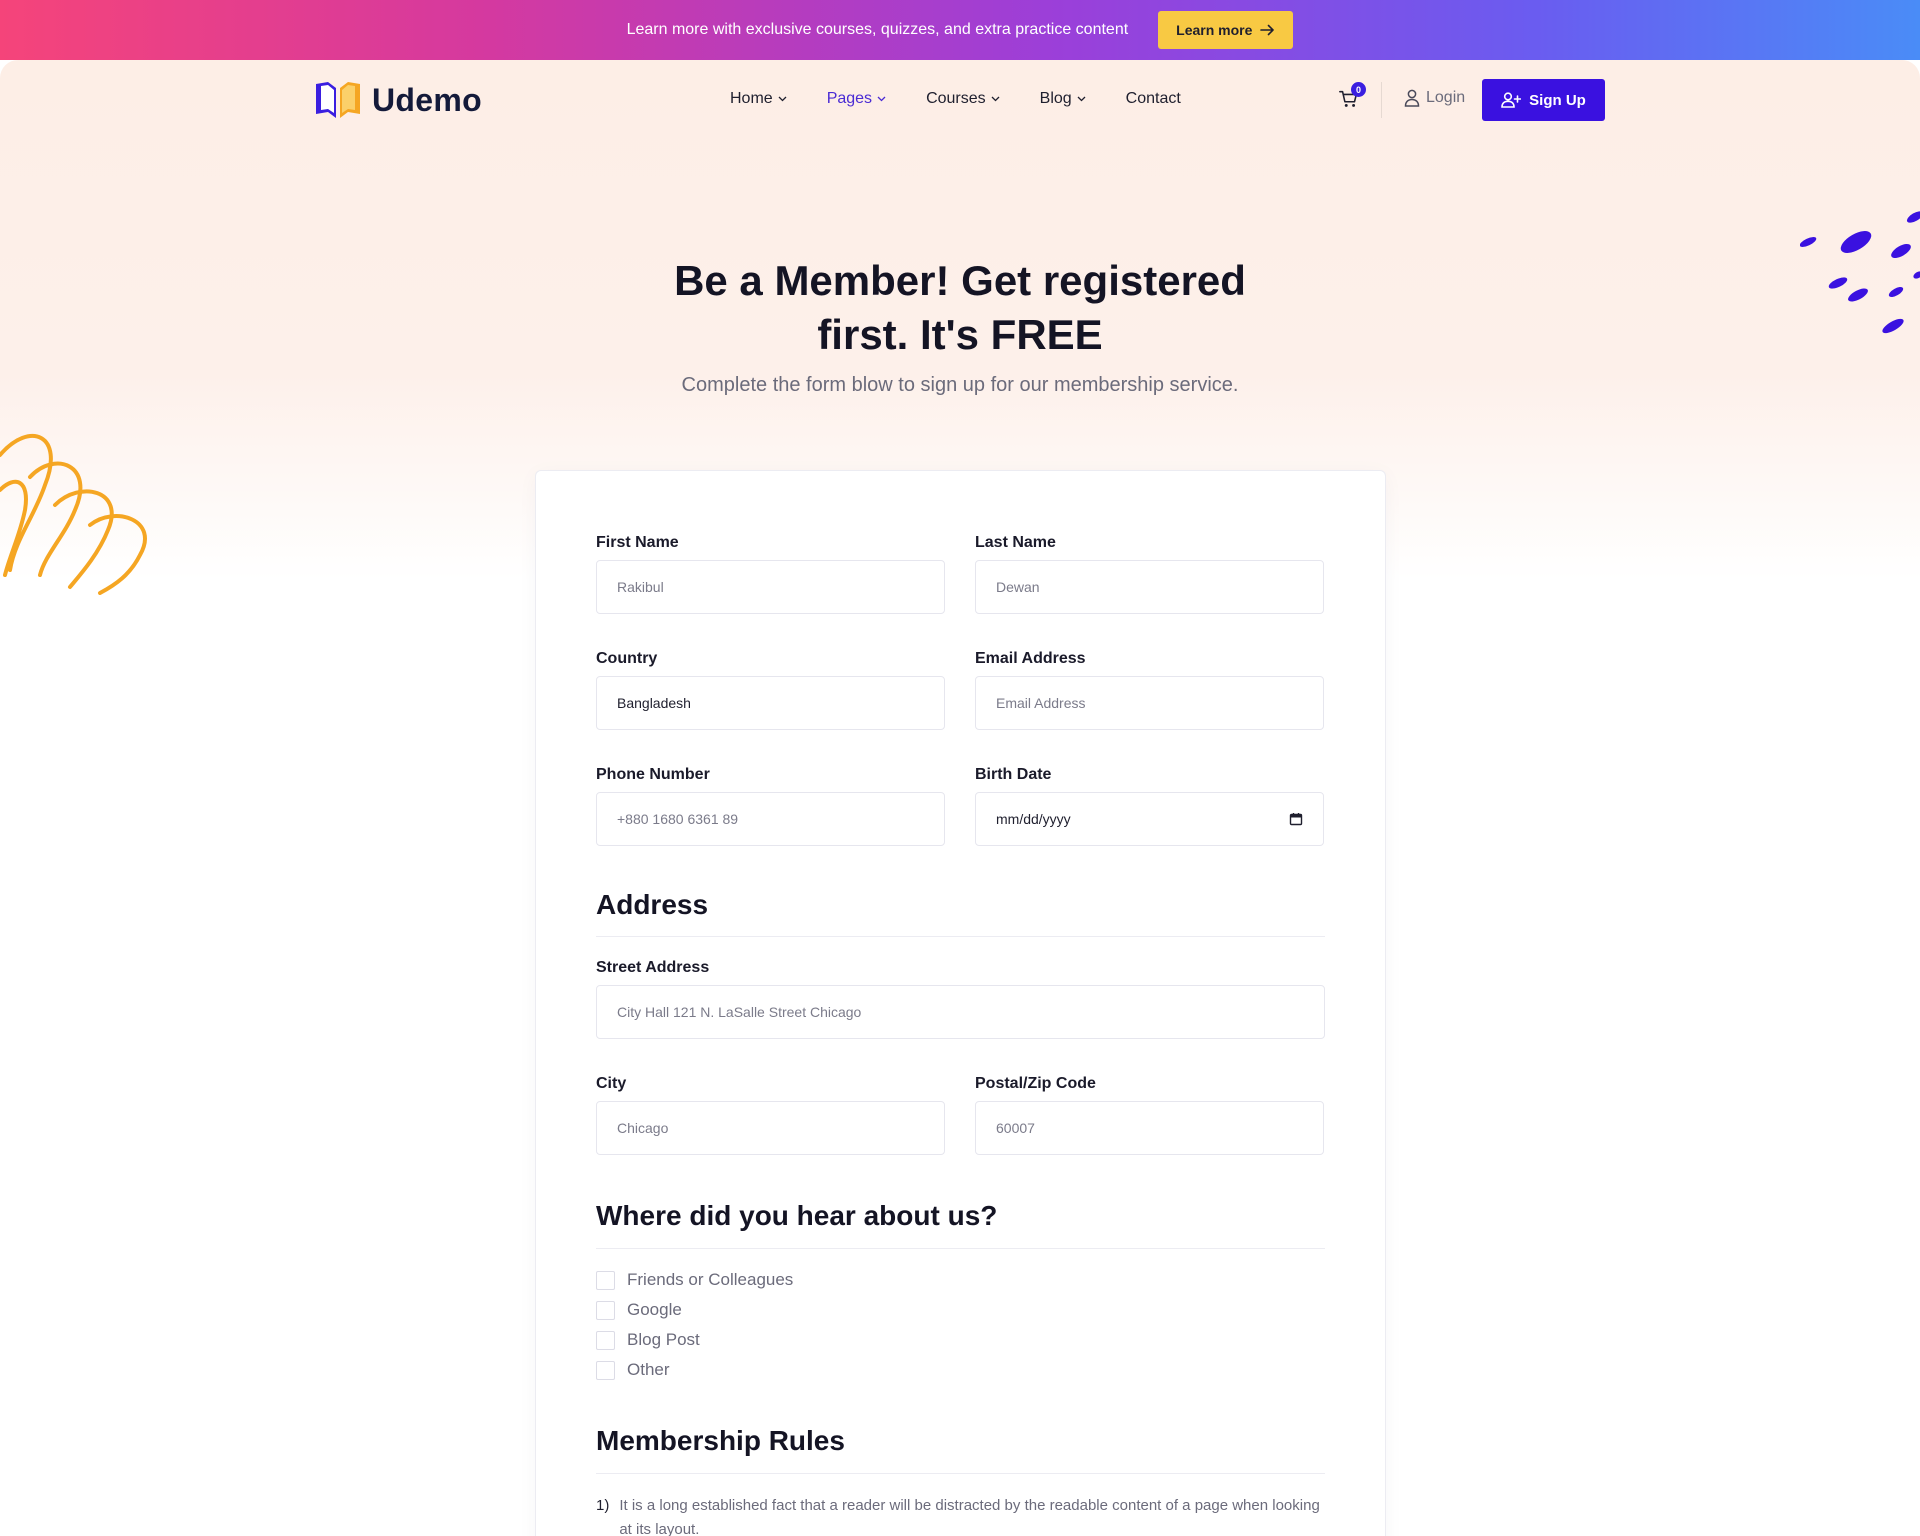  What do you see at coordinates (653, 967) in the screenshot?
I see `street-address-label: Street Address` at bounding box center [653, 967].